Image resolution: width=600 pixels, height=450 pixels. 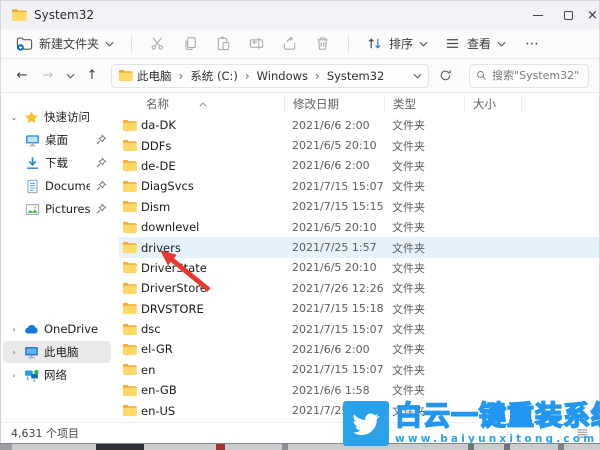 What do you see at coordinates (148, 369) in the screenshot?
I see `file-name: en` at bounding box center [148, 369].